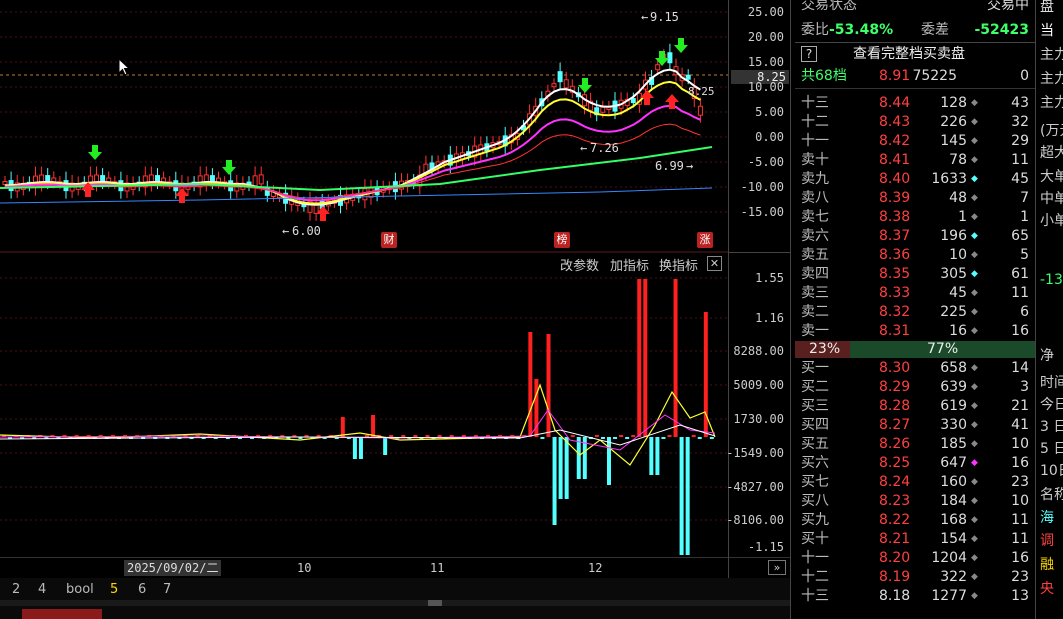  What do you see at coordinates (80, 589) in the screenshot?
I see `tab-bool: bool` at bounding box center [80, 589].